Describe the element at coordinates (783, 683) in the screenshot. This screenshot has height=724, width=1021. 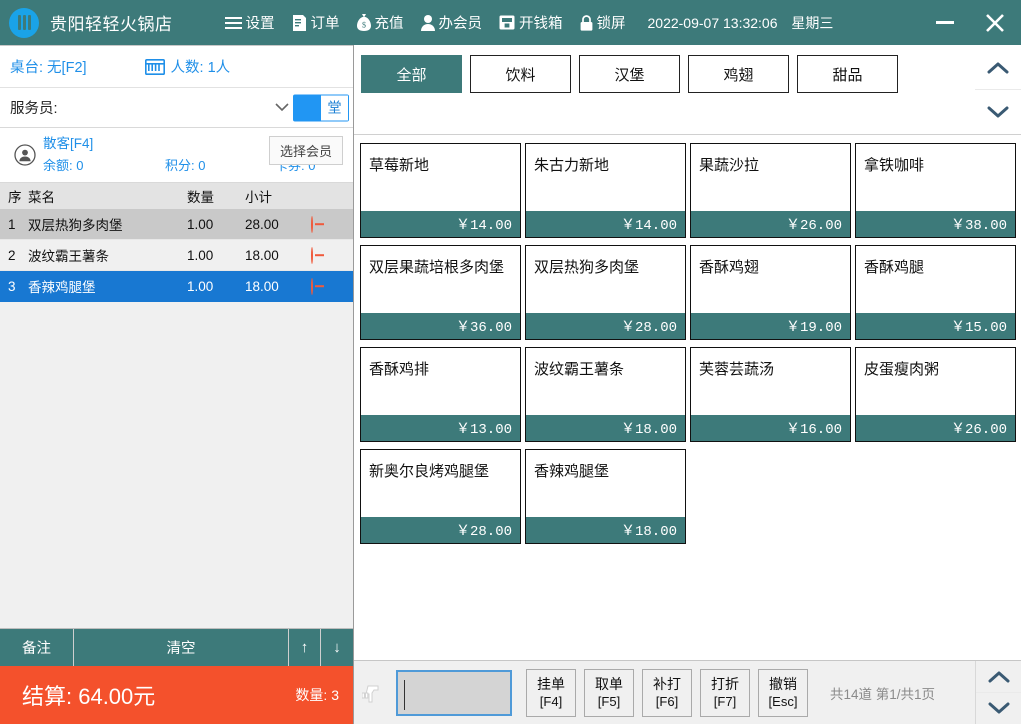
I see `function-button-label: 撤销` at that location.